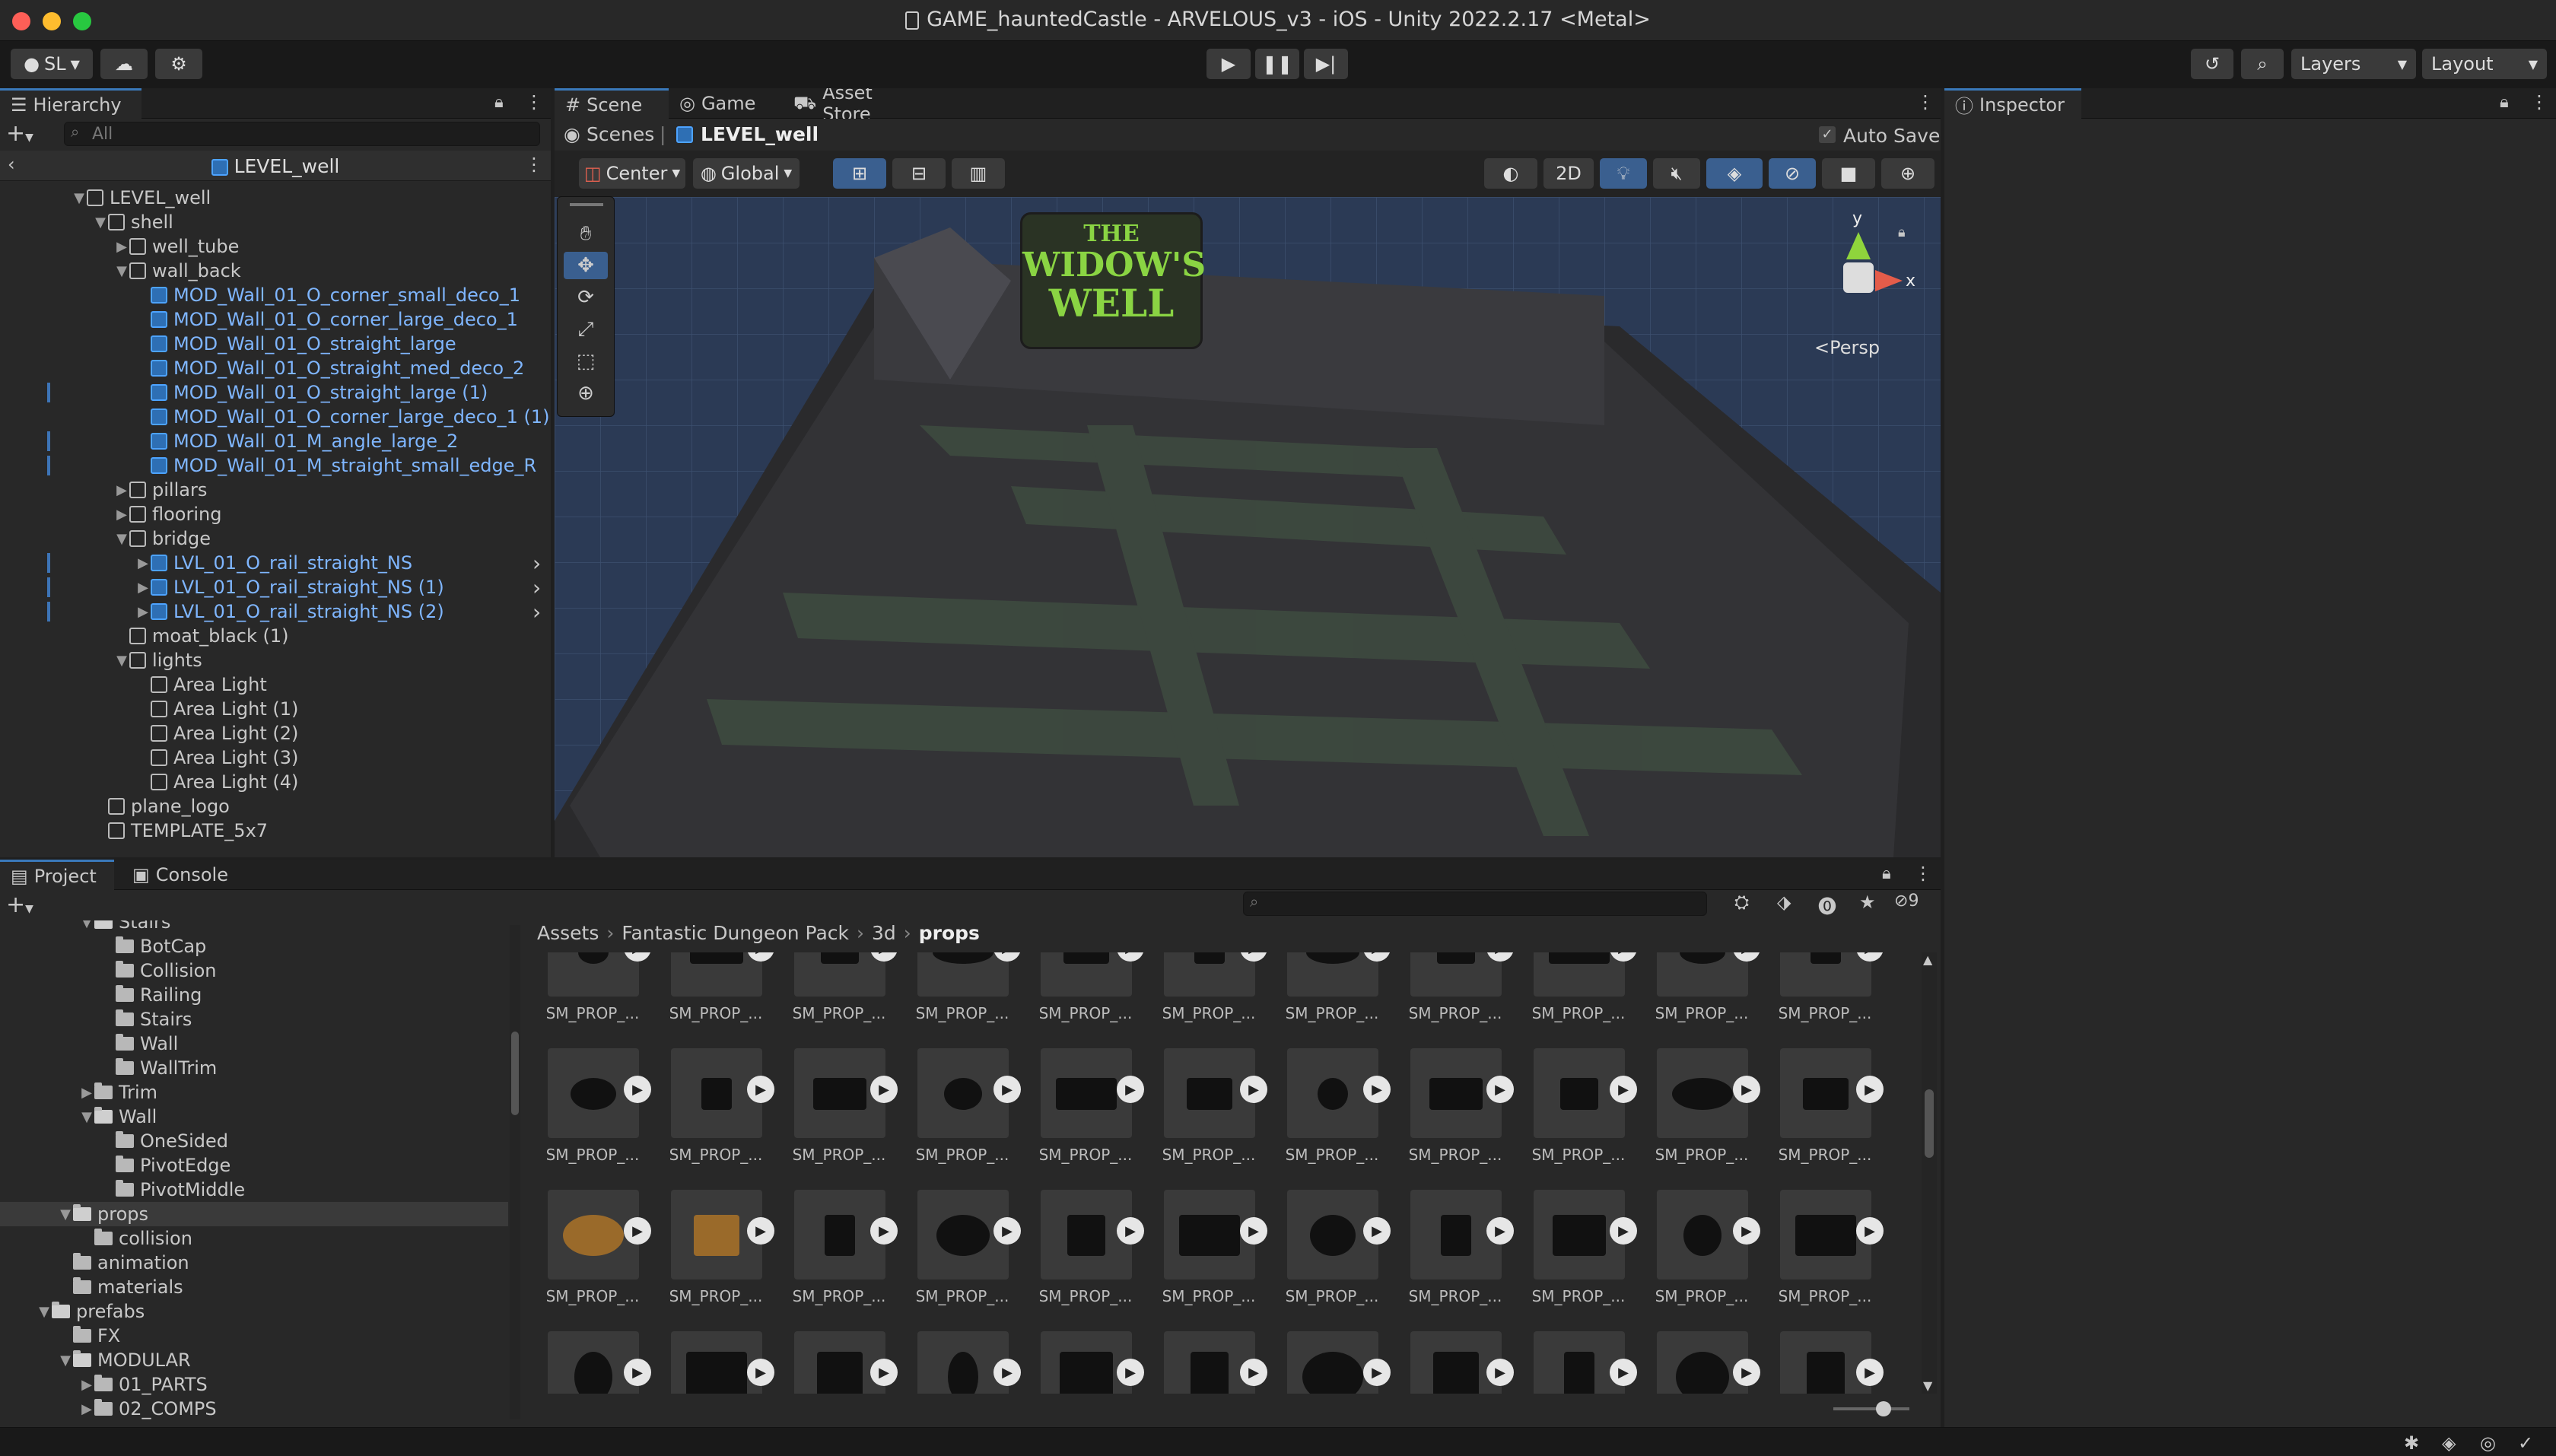 Image resolution: width=2556 pixels, height=1456 pixels. I want to click on hierarchy-row: MOD_Wall_01_O_corner_large_deco_1, so click(275, 319).